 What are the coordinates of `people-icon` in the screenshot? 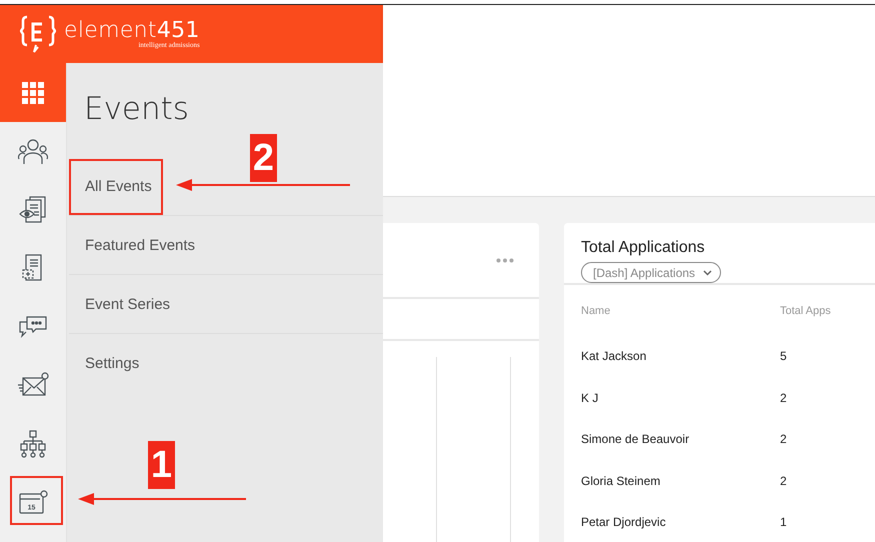 It's located at (33, 151).